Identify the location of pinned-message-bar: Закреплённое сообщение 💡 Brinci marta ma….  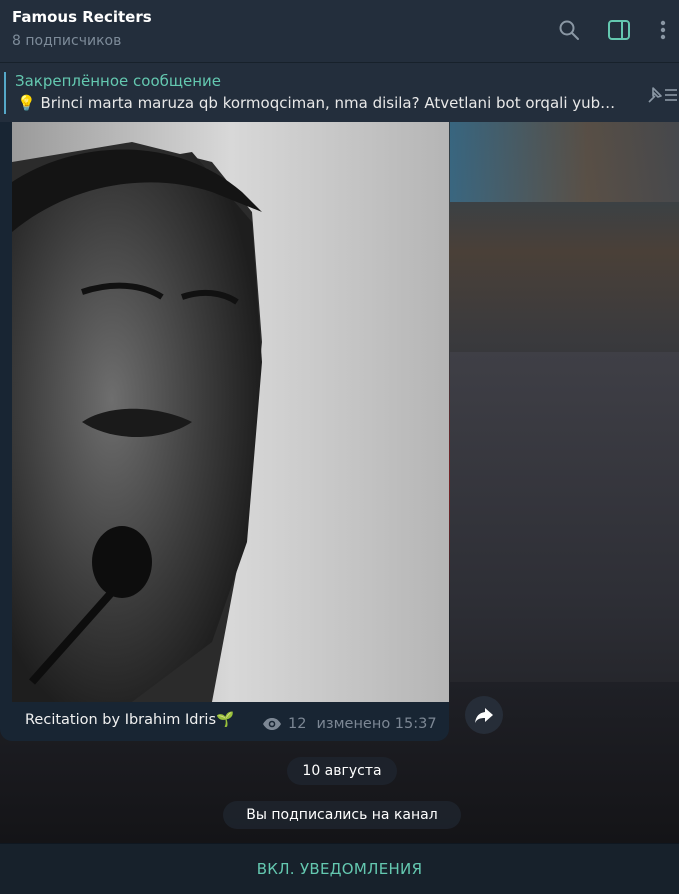
(339, 92).